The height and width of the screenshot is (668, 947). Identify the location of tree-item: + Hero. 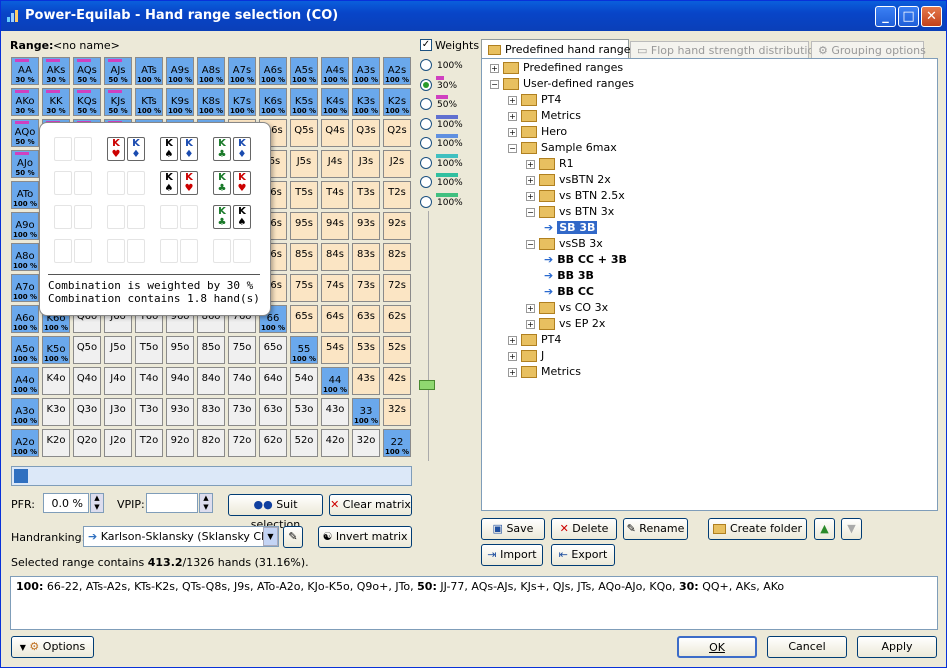
(537, 131).